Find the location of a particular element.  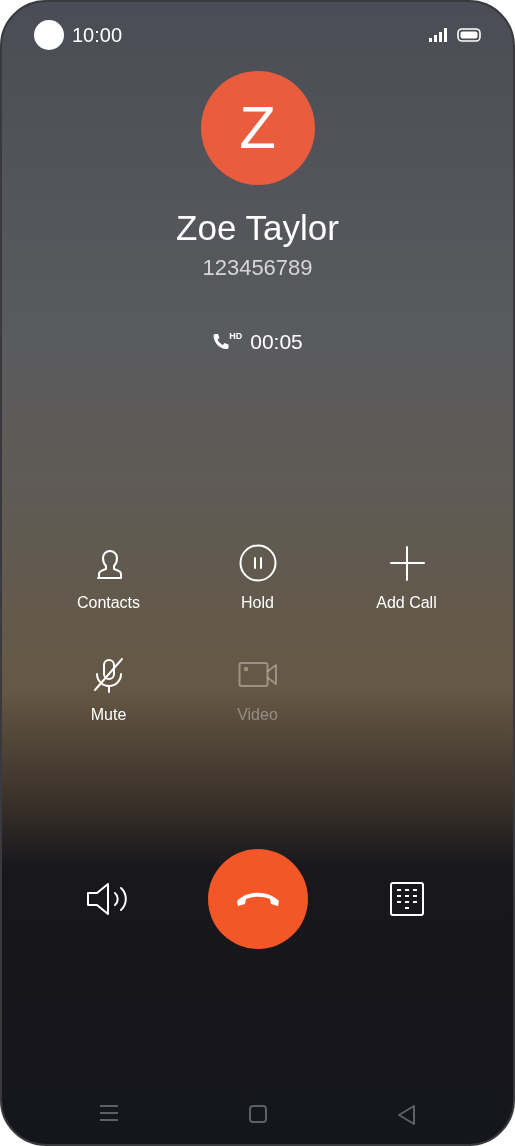

signal-icon is located at coordinates (439, 35).